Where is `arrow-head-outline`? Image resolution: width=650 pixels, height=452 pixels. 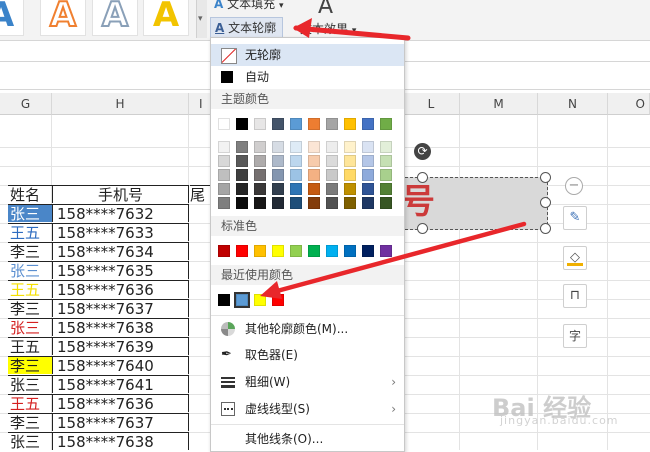 arrow-head-outline is located at coordinates (302, 28).